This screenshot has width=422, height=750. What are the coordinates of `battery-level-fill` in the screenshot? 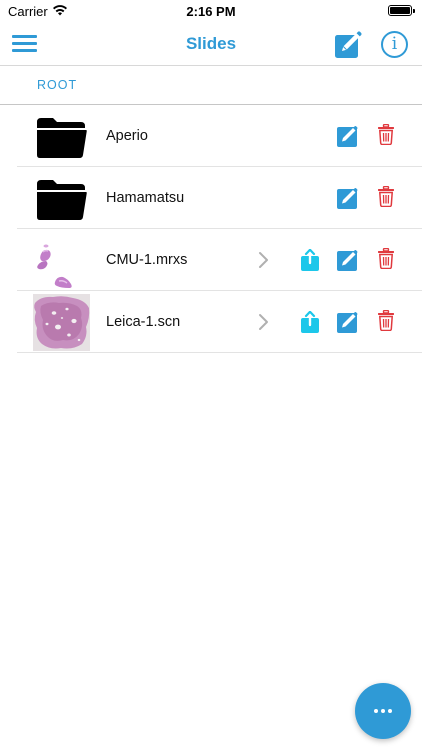 It's located at (400, 10).